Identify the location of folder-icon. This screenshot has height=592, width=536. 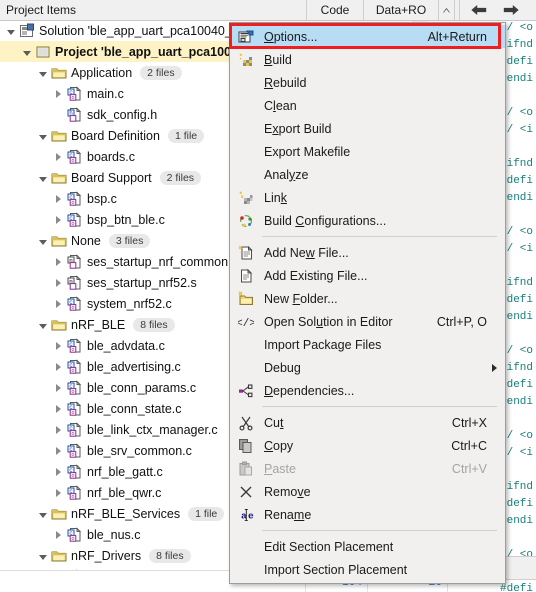
(59, 241).